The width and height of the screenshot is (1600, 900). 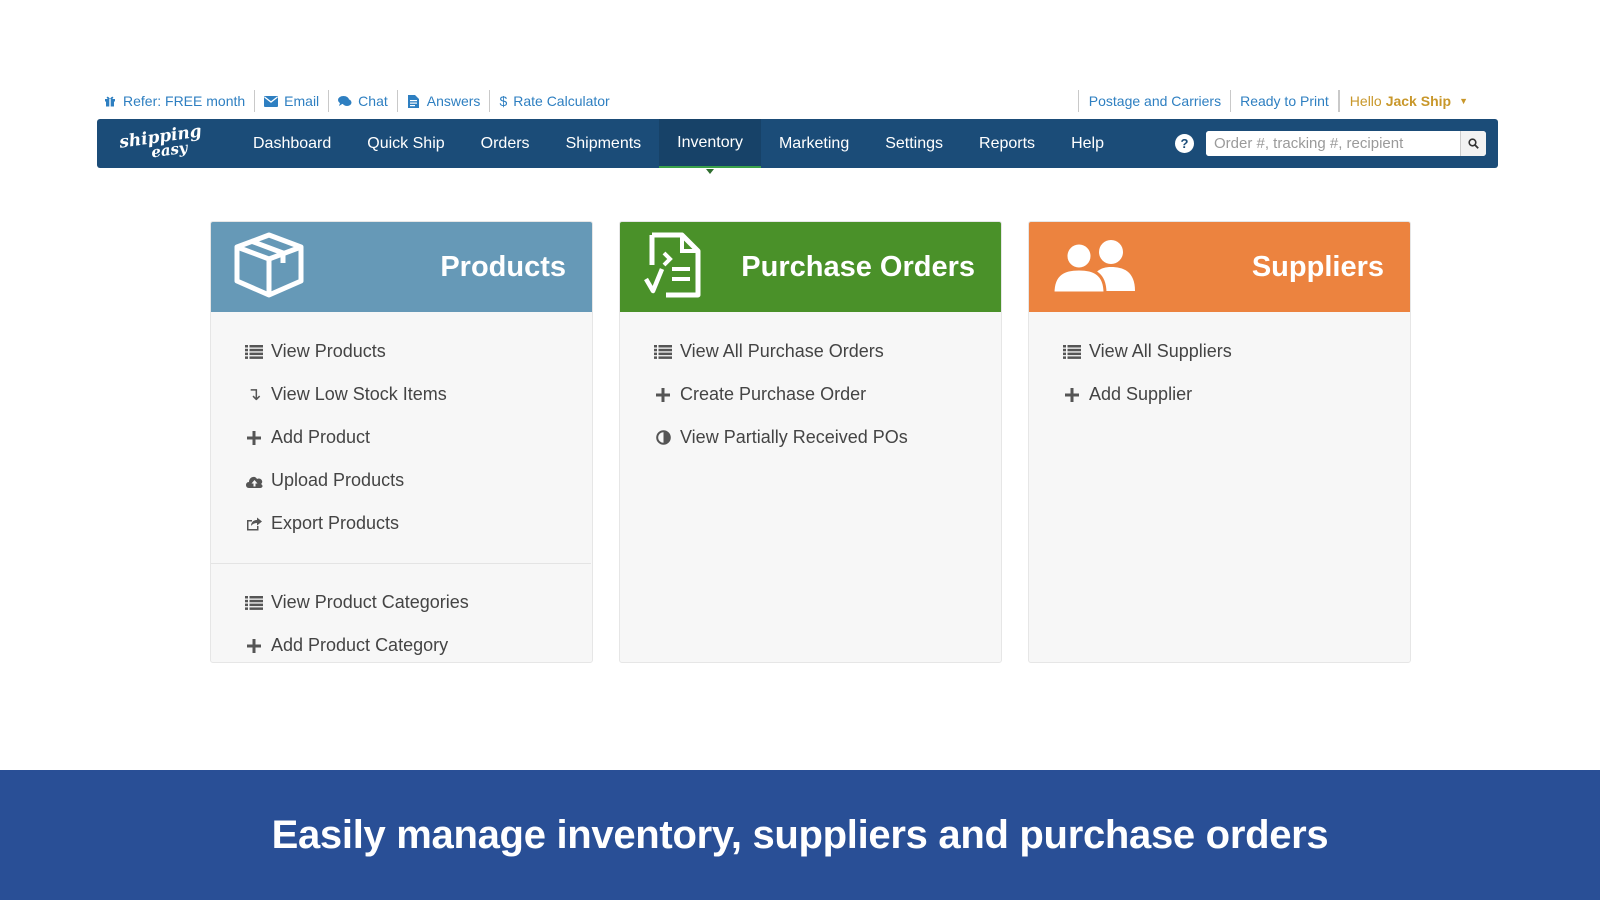 I want to click on ready-to-print-link: Ready to Print, so click(x=1285, y=101).